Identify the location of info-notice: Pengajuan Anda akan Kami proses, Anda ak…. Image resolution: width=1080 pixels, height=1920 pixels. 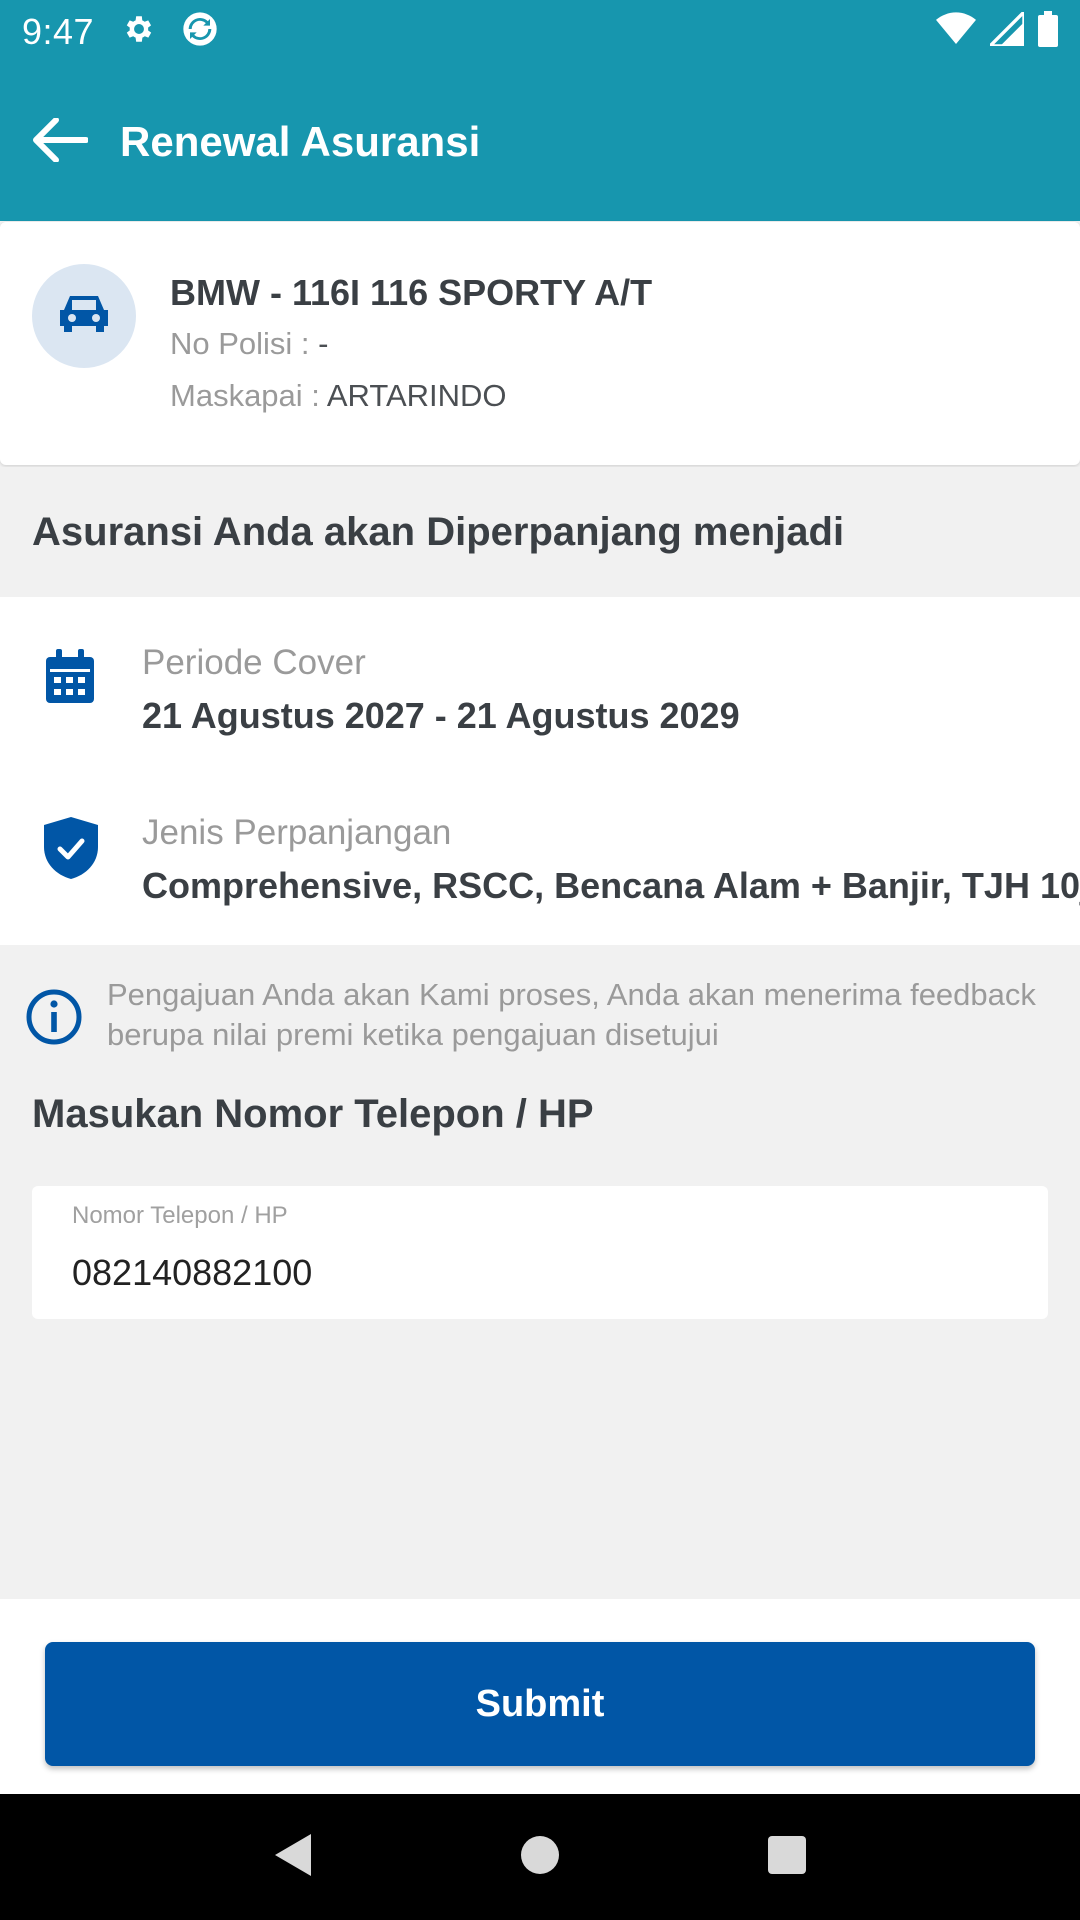
(540, 1025).